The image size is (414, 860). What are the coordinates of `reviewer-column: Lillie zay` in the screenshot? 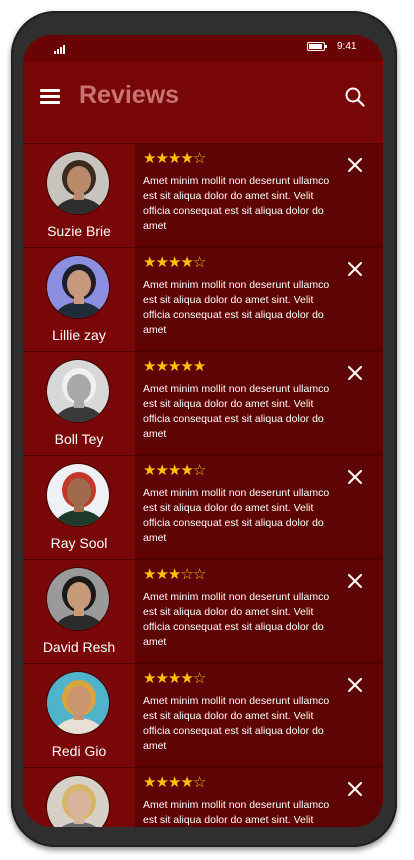 It's located at (79, 300).